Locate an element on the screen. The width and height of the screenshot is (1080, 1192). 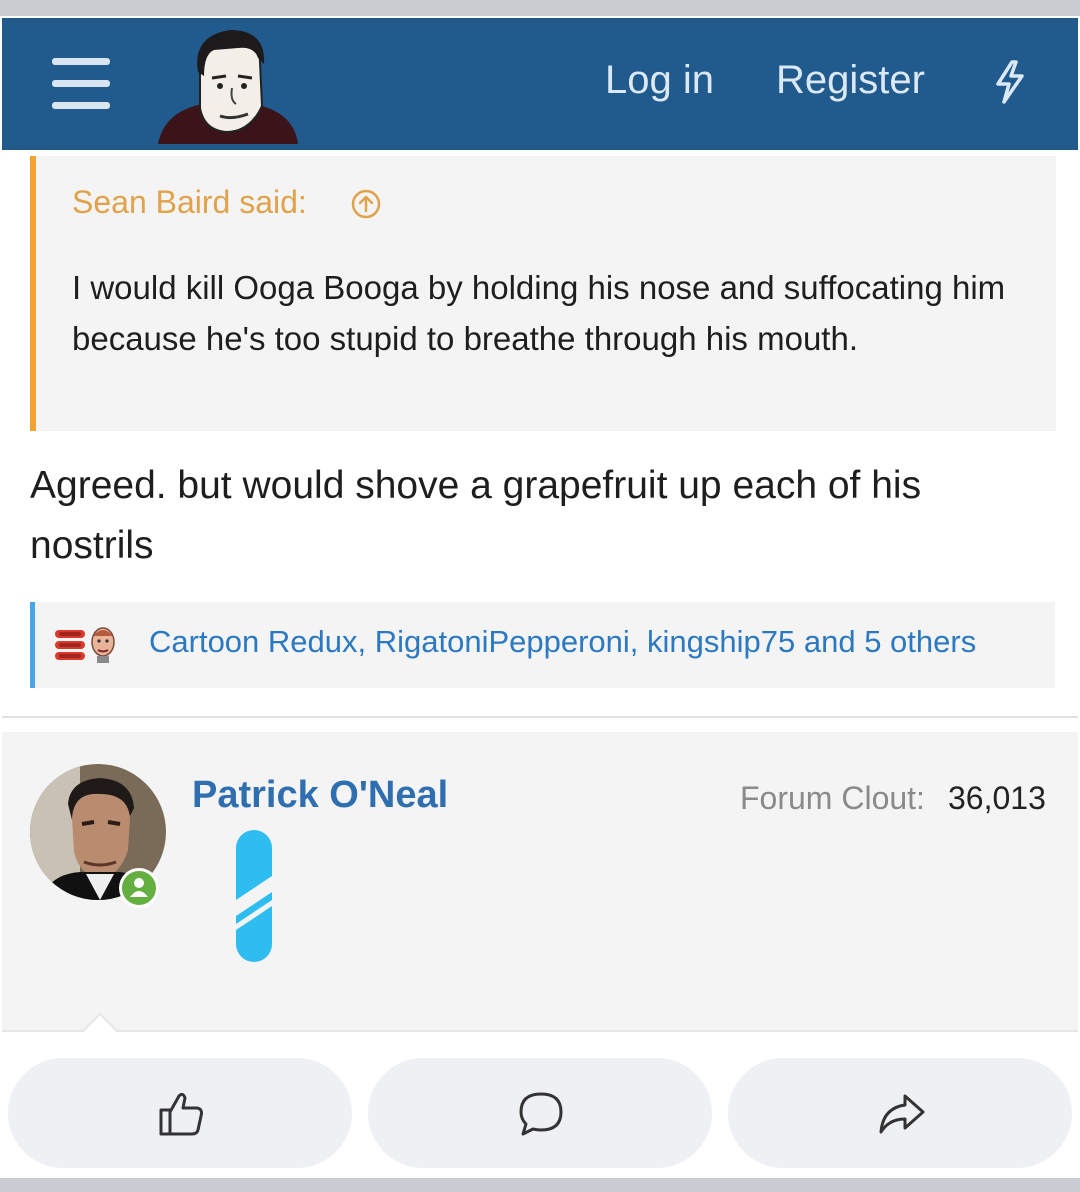
comment-button is located at coordinates (540, 1113).